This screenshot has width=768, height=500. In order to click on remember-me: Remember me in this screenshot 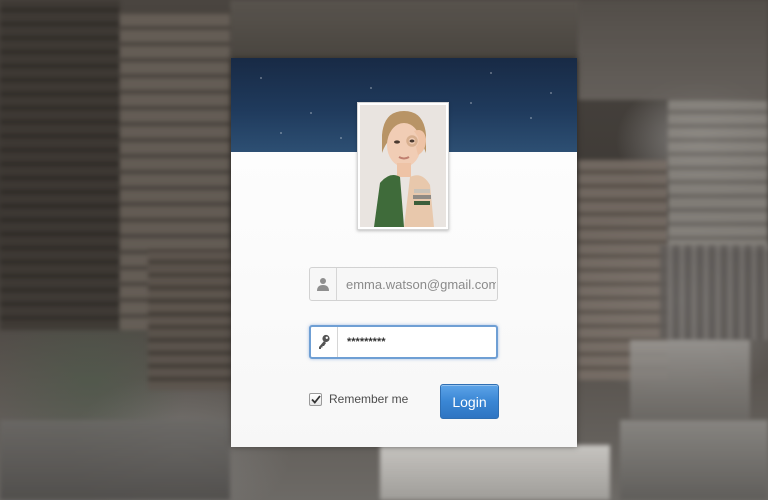, I will do `click(358, 399)`.